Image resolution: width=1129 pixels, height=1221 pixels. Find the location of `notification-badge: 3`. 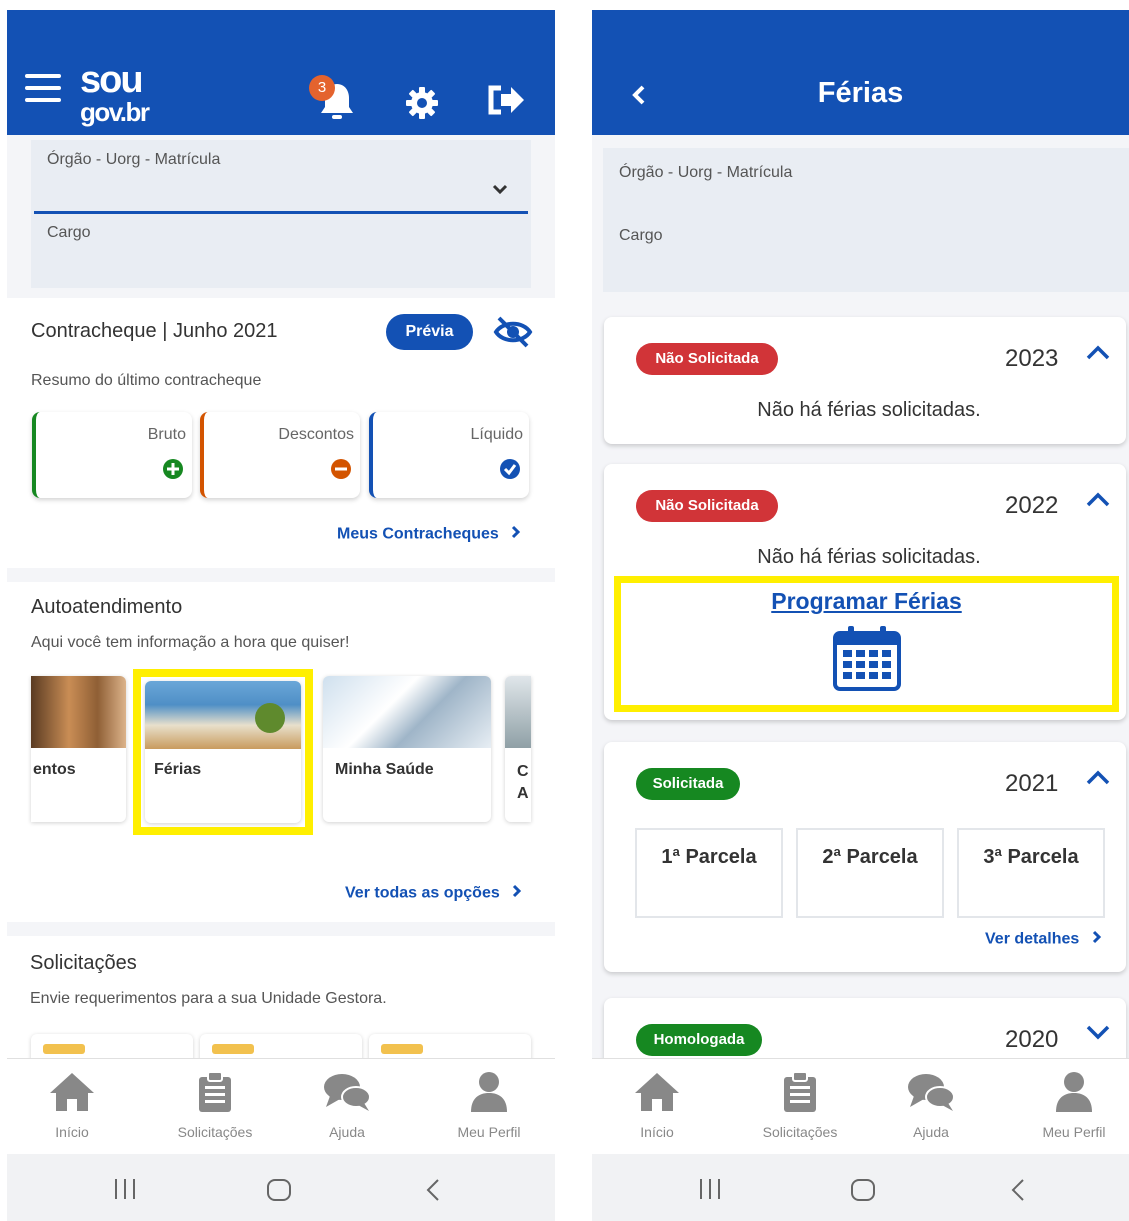

notification-badge: 3 is located at coordinates (322, 88).